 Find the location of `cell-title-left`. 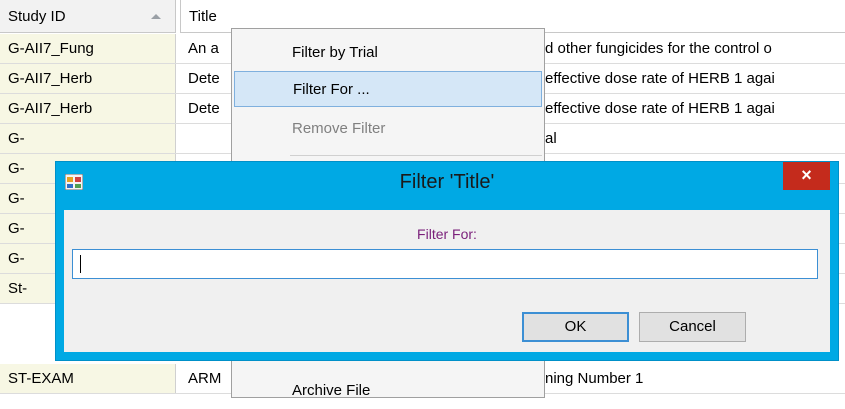

cell-title-left is located at coordinates (205, 138).